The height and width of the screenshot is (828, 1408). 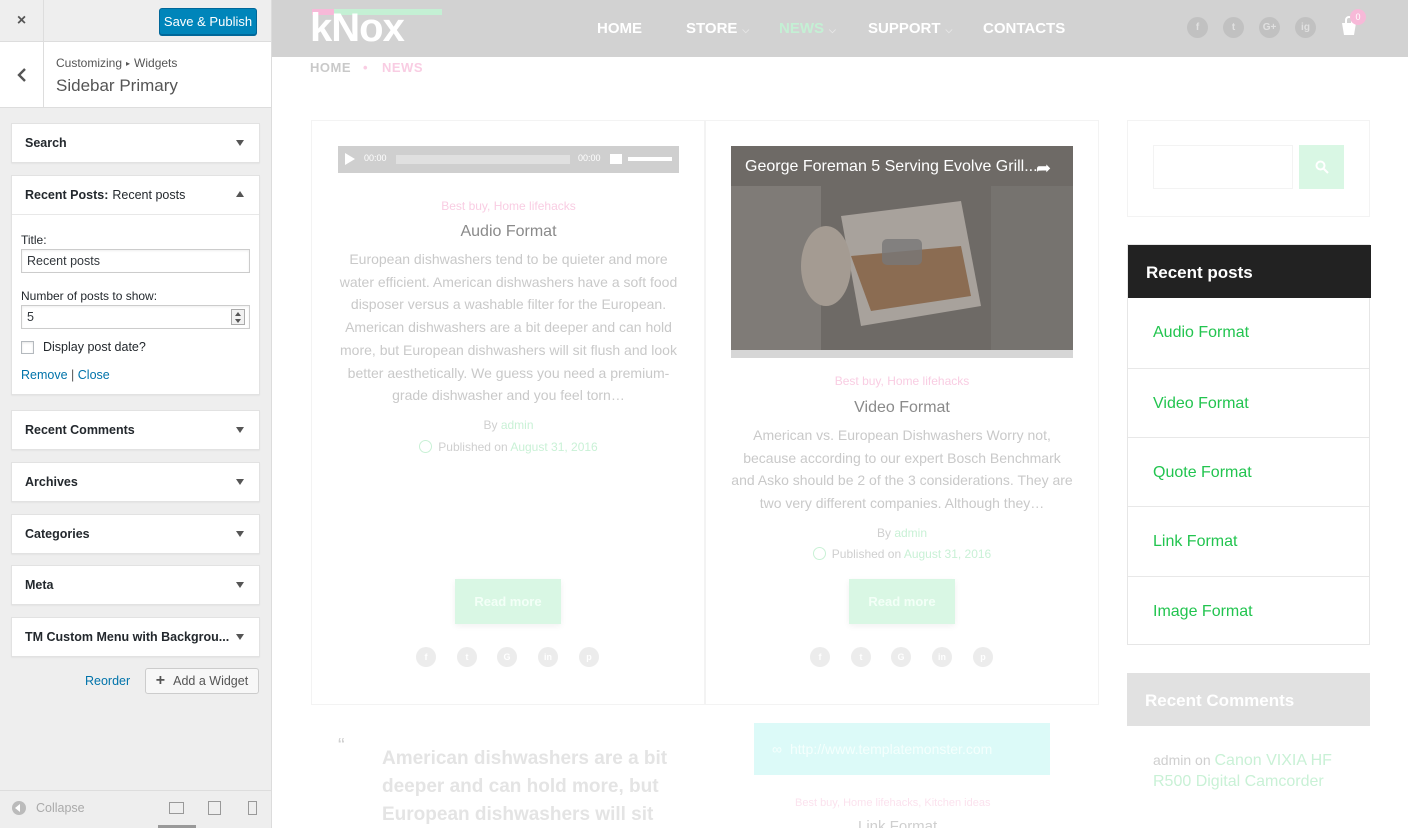 What do you see at coordinates (1248, 611) in the screenshot?
I see `recent-post-link: Image Format` at bounding box center [1248, 611].